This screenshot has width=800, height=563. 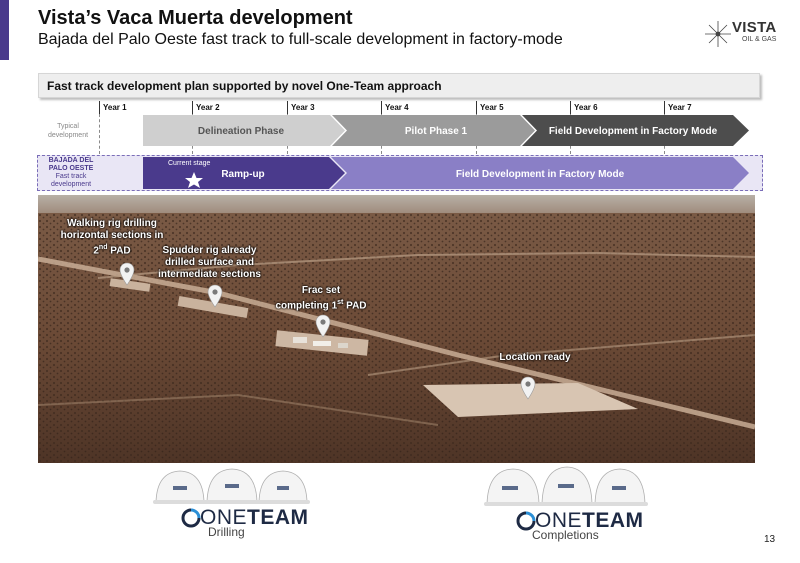 I want to click on phase-label: Ramp-up, so click(x=242, y=174).